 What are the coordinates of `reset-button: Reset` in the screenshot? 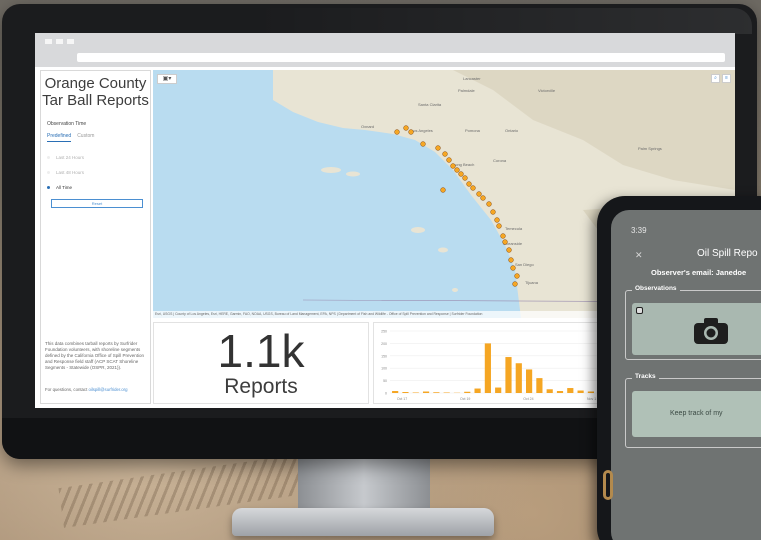 It's located at (97, 203).